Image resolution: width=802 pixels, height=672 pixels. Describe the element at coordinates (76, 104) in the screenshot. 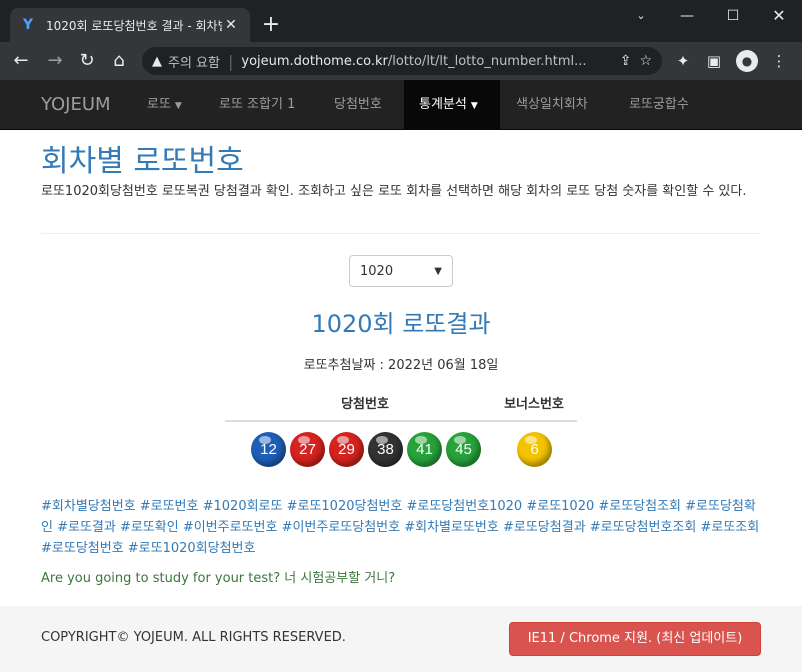

I see `site-brand: YOJEUM` at that location.